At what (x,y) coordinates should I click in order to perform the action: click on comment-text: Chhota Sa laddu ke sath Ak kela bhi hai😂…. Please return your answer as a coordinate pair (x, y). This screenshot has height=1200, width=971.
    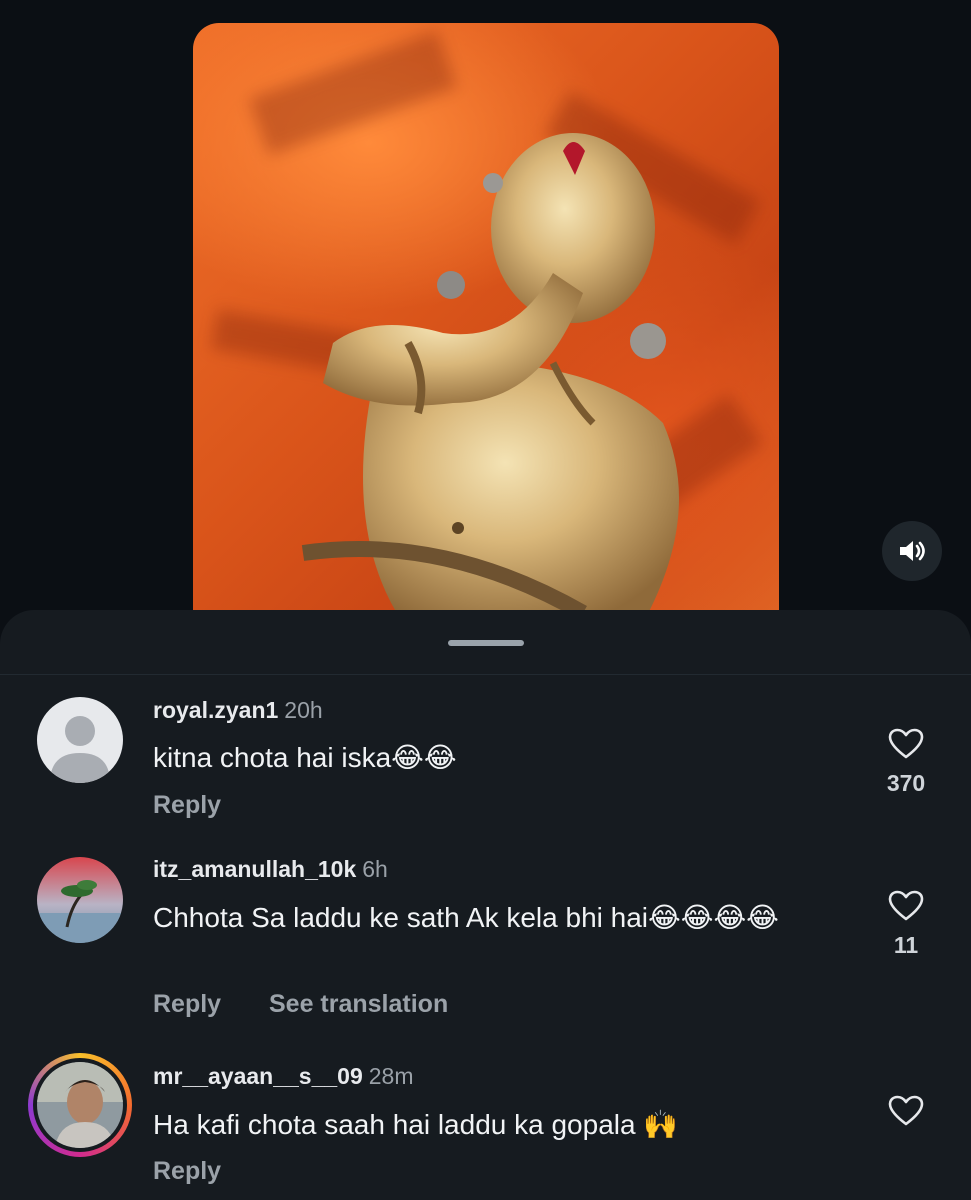
    Looking at the image, I should click on (466, 917).